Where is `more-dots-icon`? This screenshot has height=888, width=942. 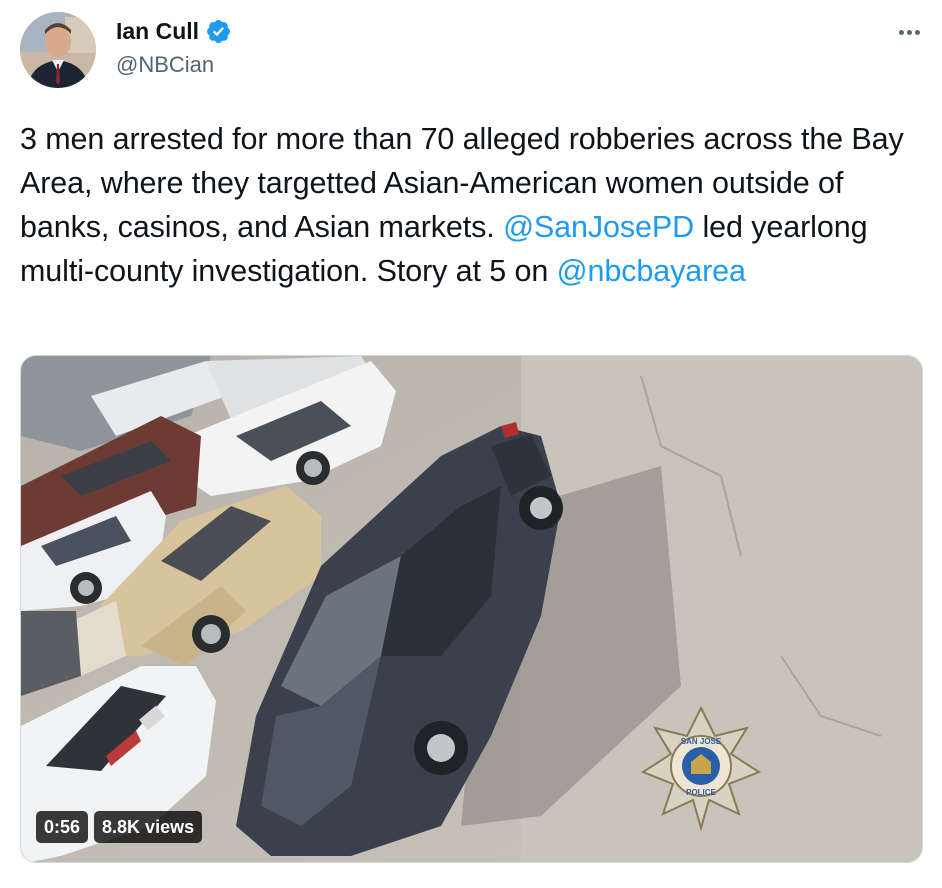
more-dots-icon is located at coordinates (909, 32).